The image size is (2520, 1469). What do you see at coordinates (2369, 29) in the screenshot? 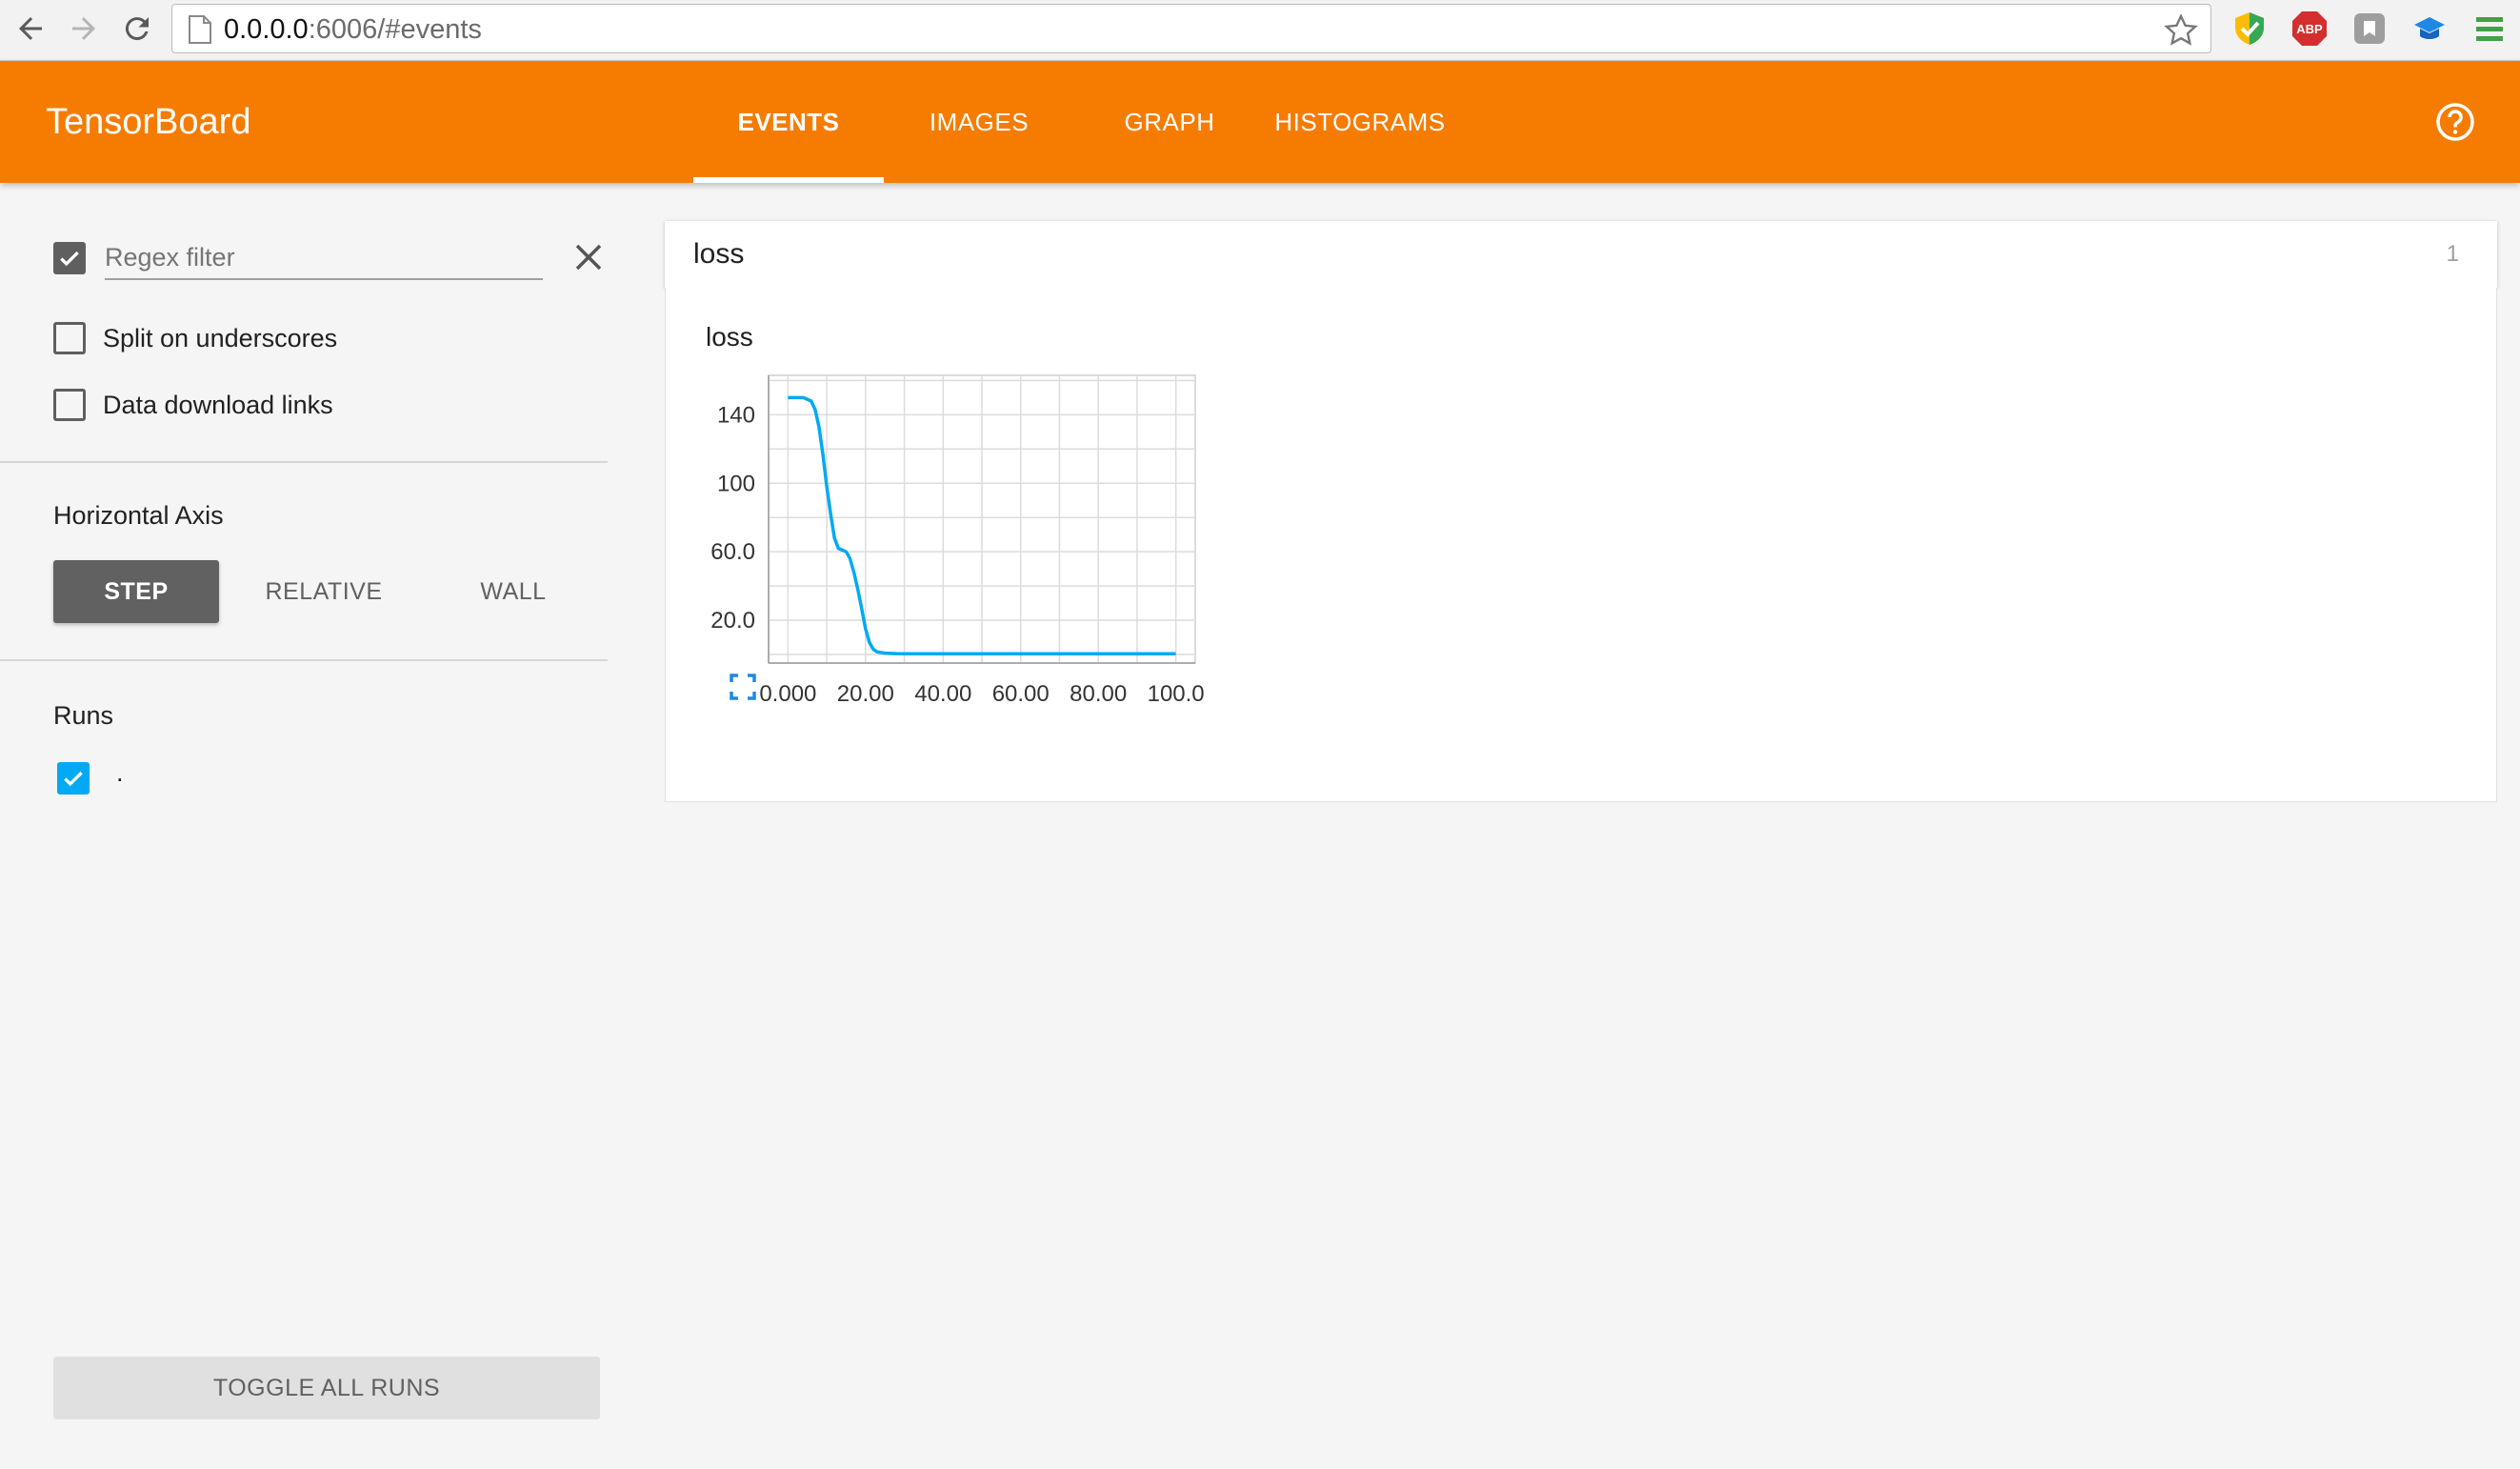
I see `ghostery-icon` at bounding box center [2369, 29].